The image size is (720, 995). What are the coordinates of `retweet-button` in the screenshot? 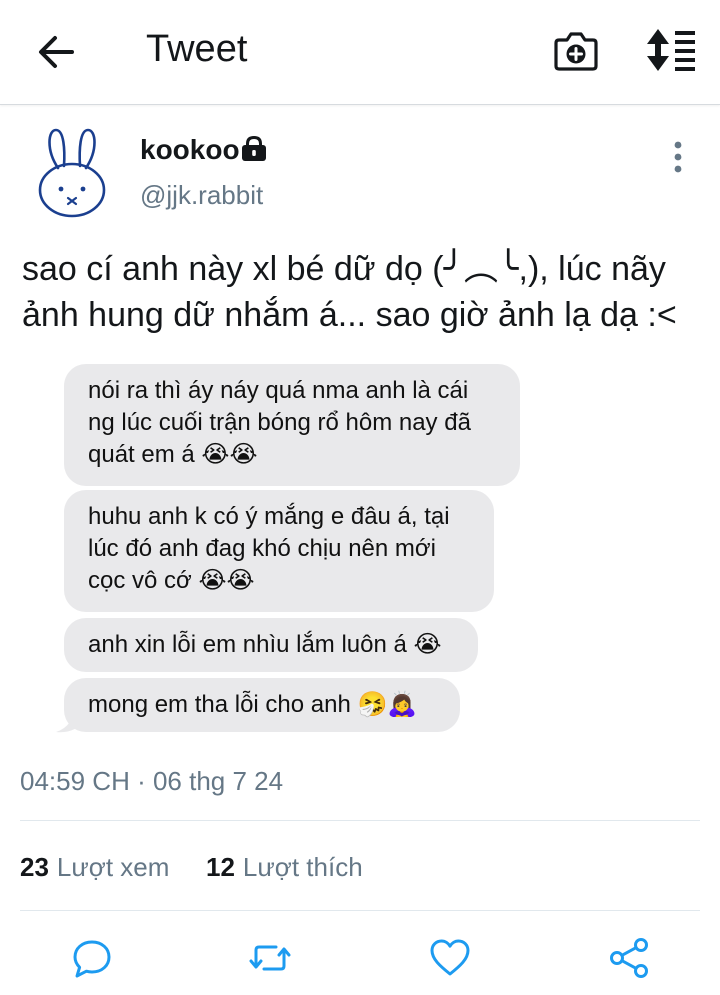 It's located at (270, 958).